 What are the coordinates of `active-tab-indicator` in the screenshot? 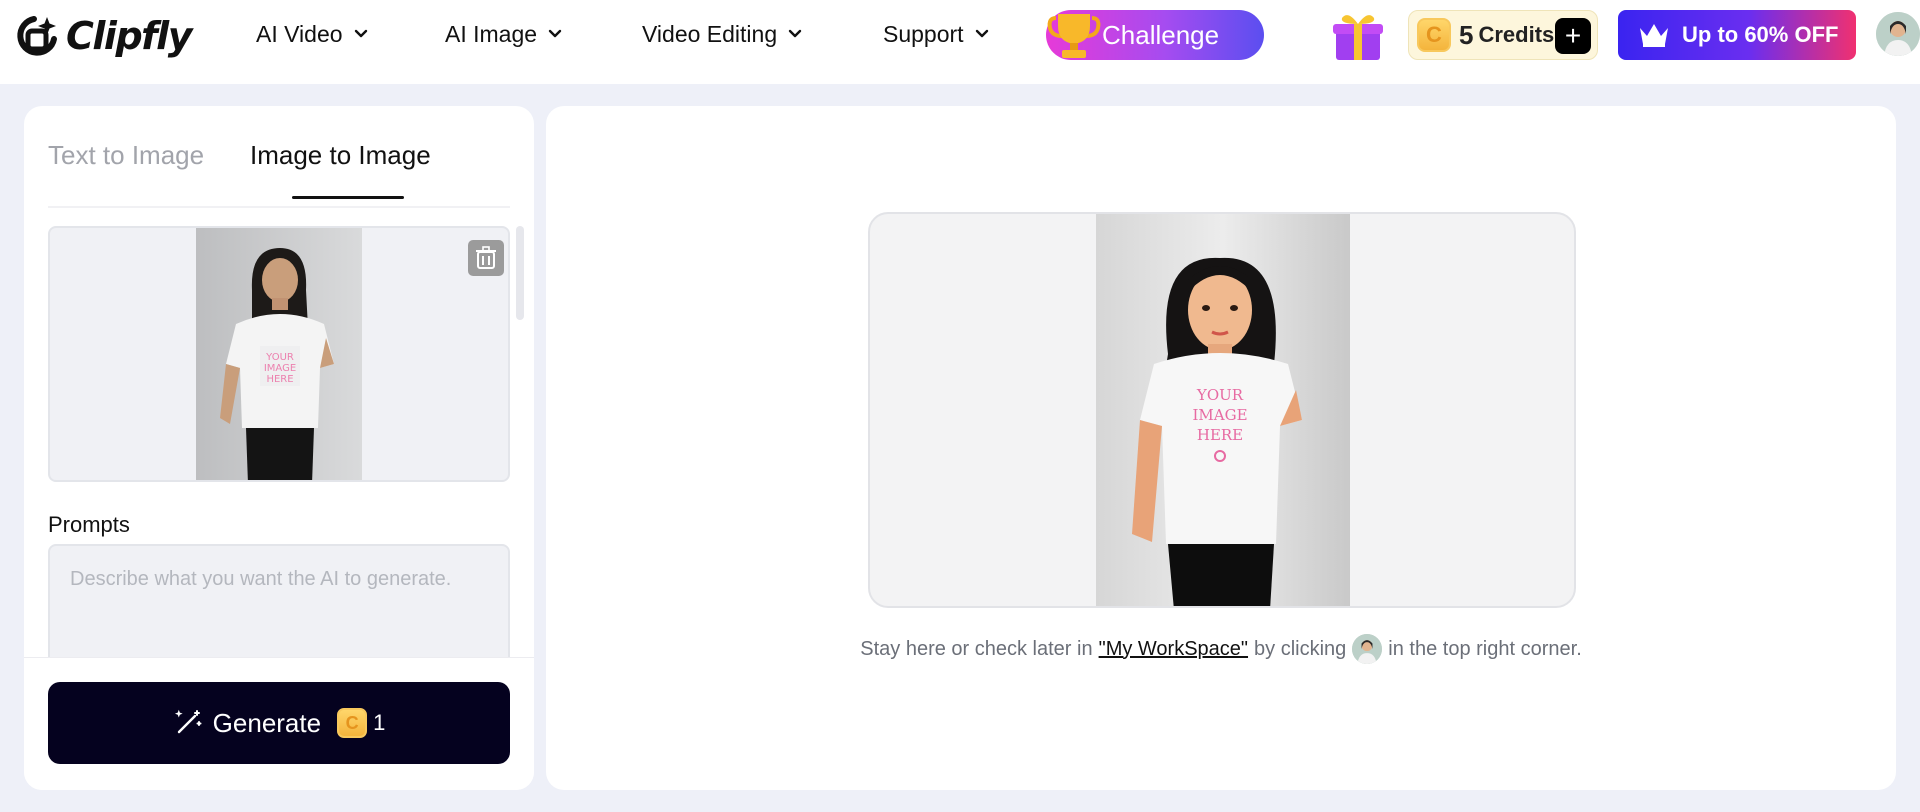 It's located at (348, 197).